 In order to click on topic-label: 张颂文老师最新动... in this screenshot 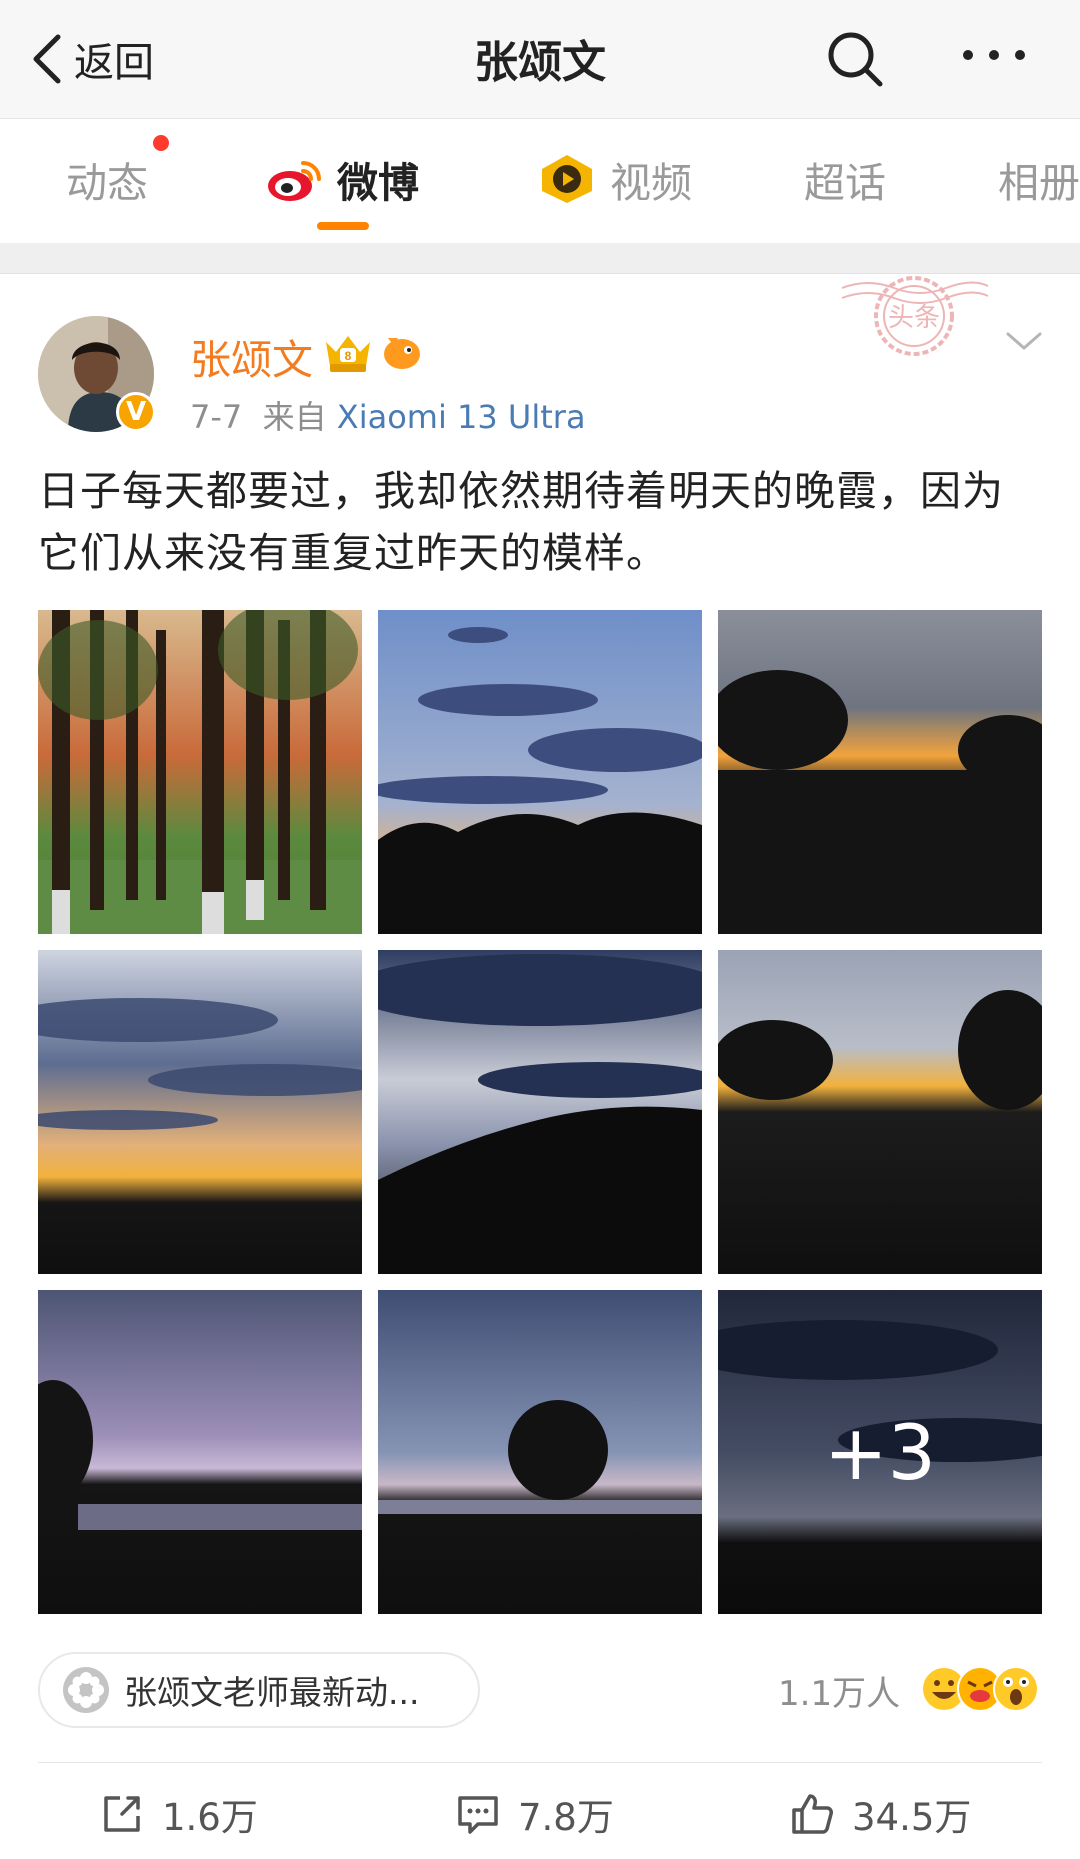, I will do `click(272, 1692)`.